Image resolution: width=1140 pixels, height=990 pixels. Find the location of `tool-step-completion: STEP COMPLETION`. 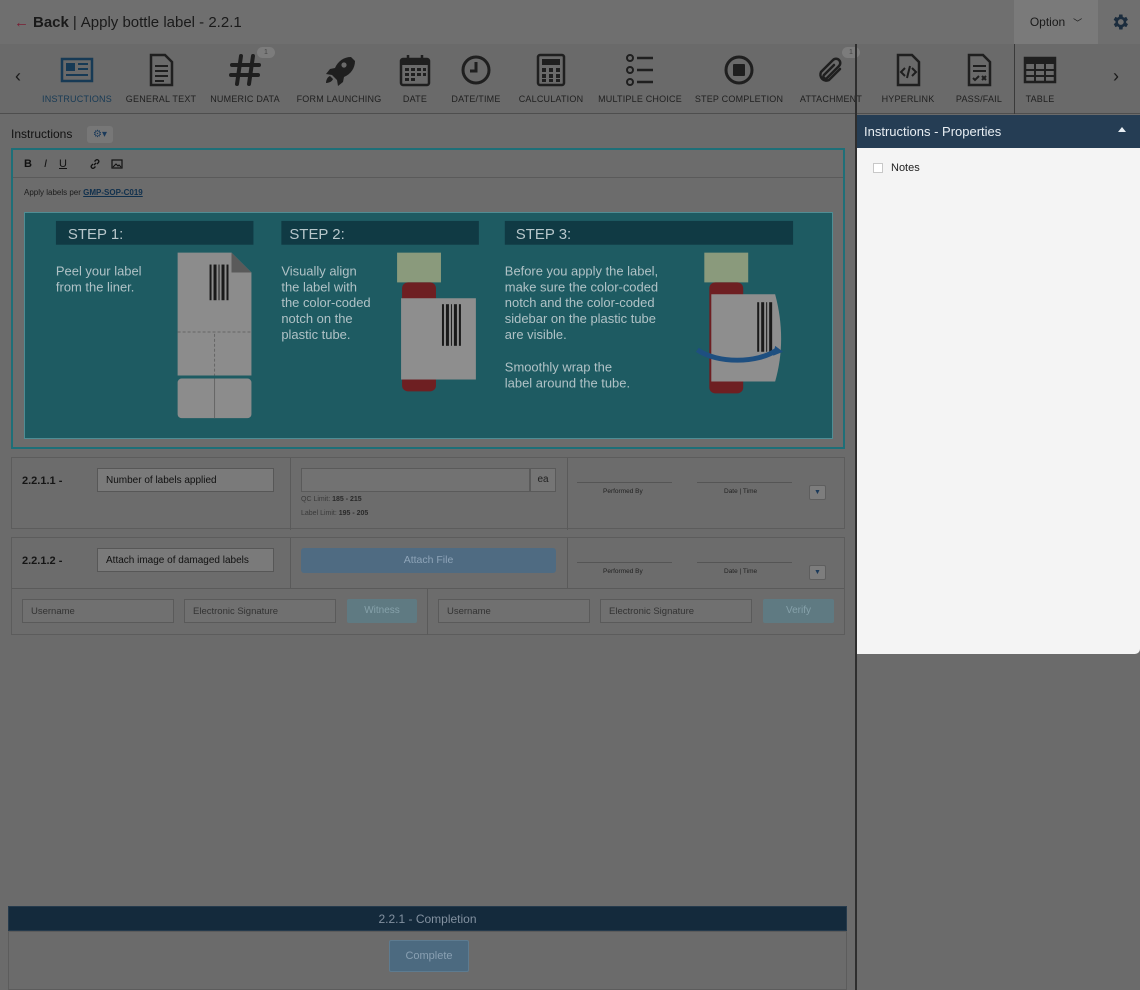

tool-step-completion: STEP COMPLETION is located at coordinates (739, 81).